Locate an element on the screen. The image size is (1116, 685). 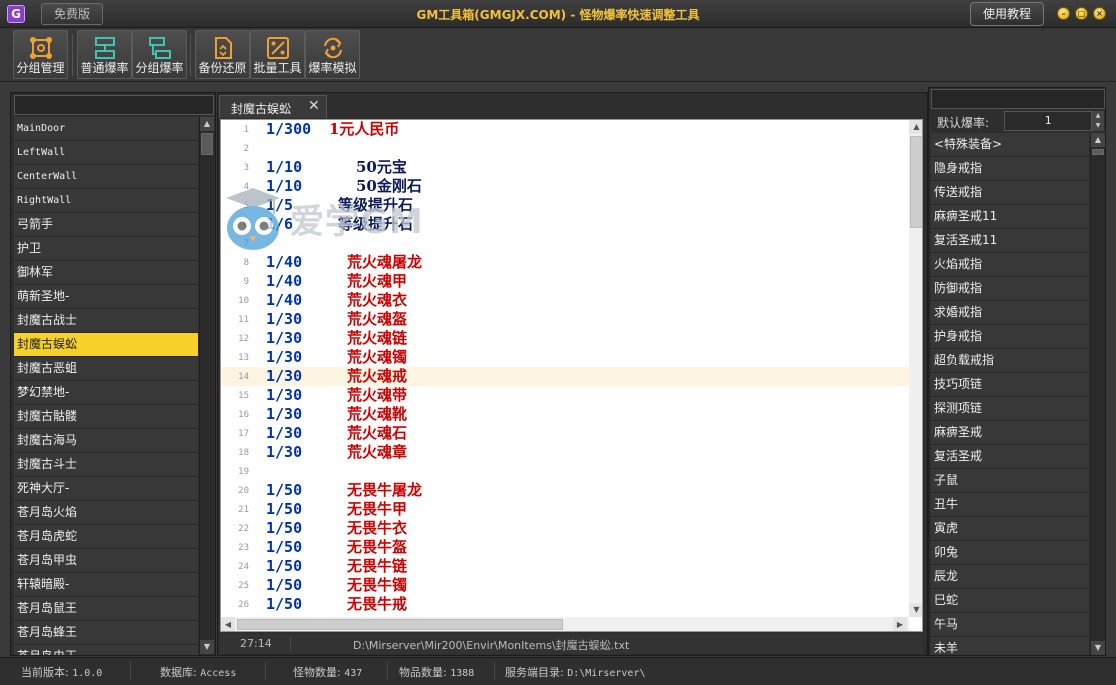
code-line: 9 1/40 荒火魂甲 is located at coordinates (565, 281).